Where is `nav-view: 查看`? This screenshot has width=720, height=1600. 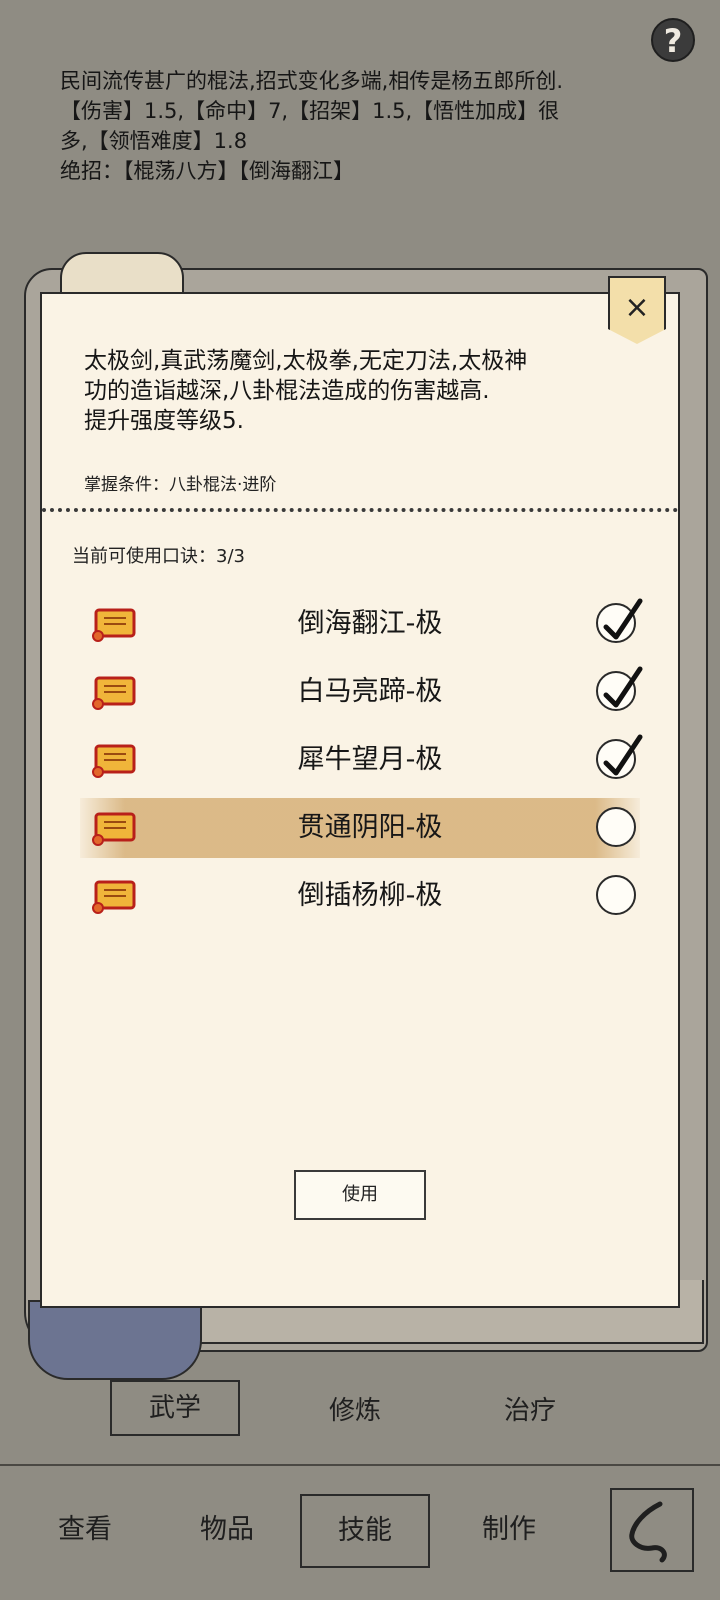
nav-view: 查看 is located at coordinates (85, 1530).